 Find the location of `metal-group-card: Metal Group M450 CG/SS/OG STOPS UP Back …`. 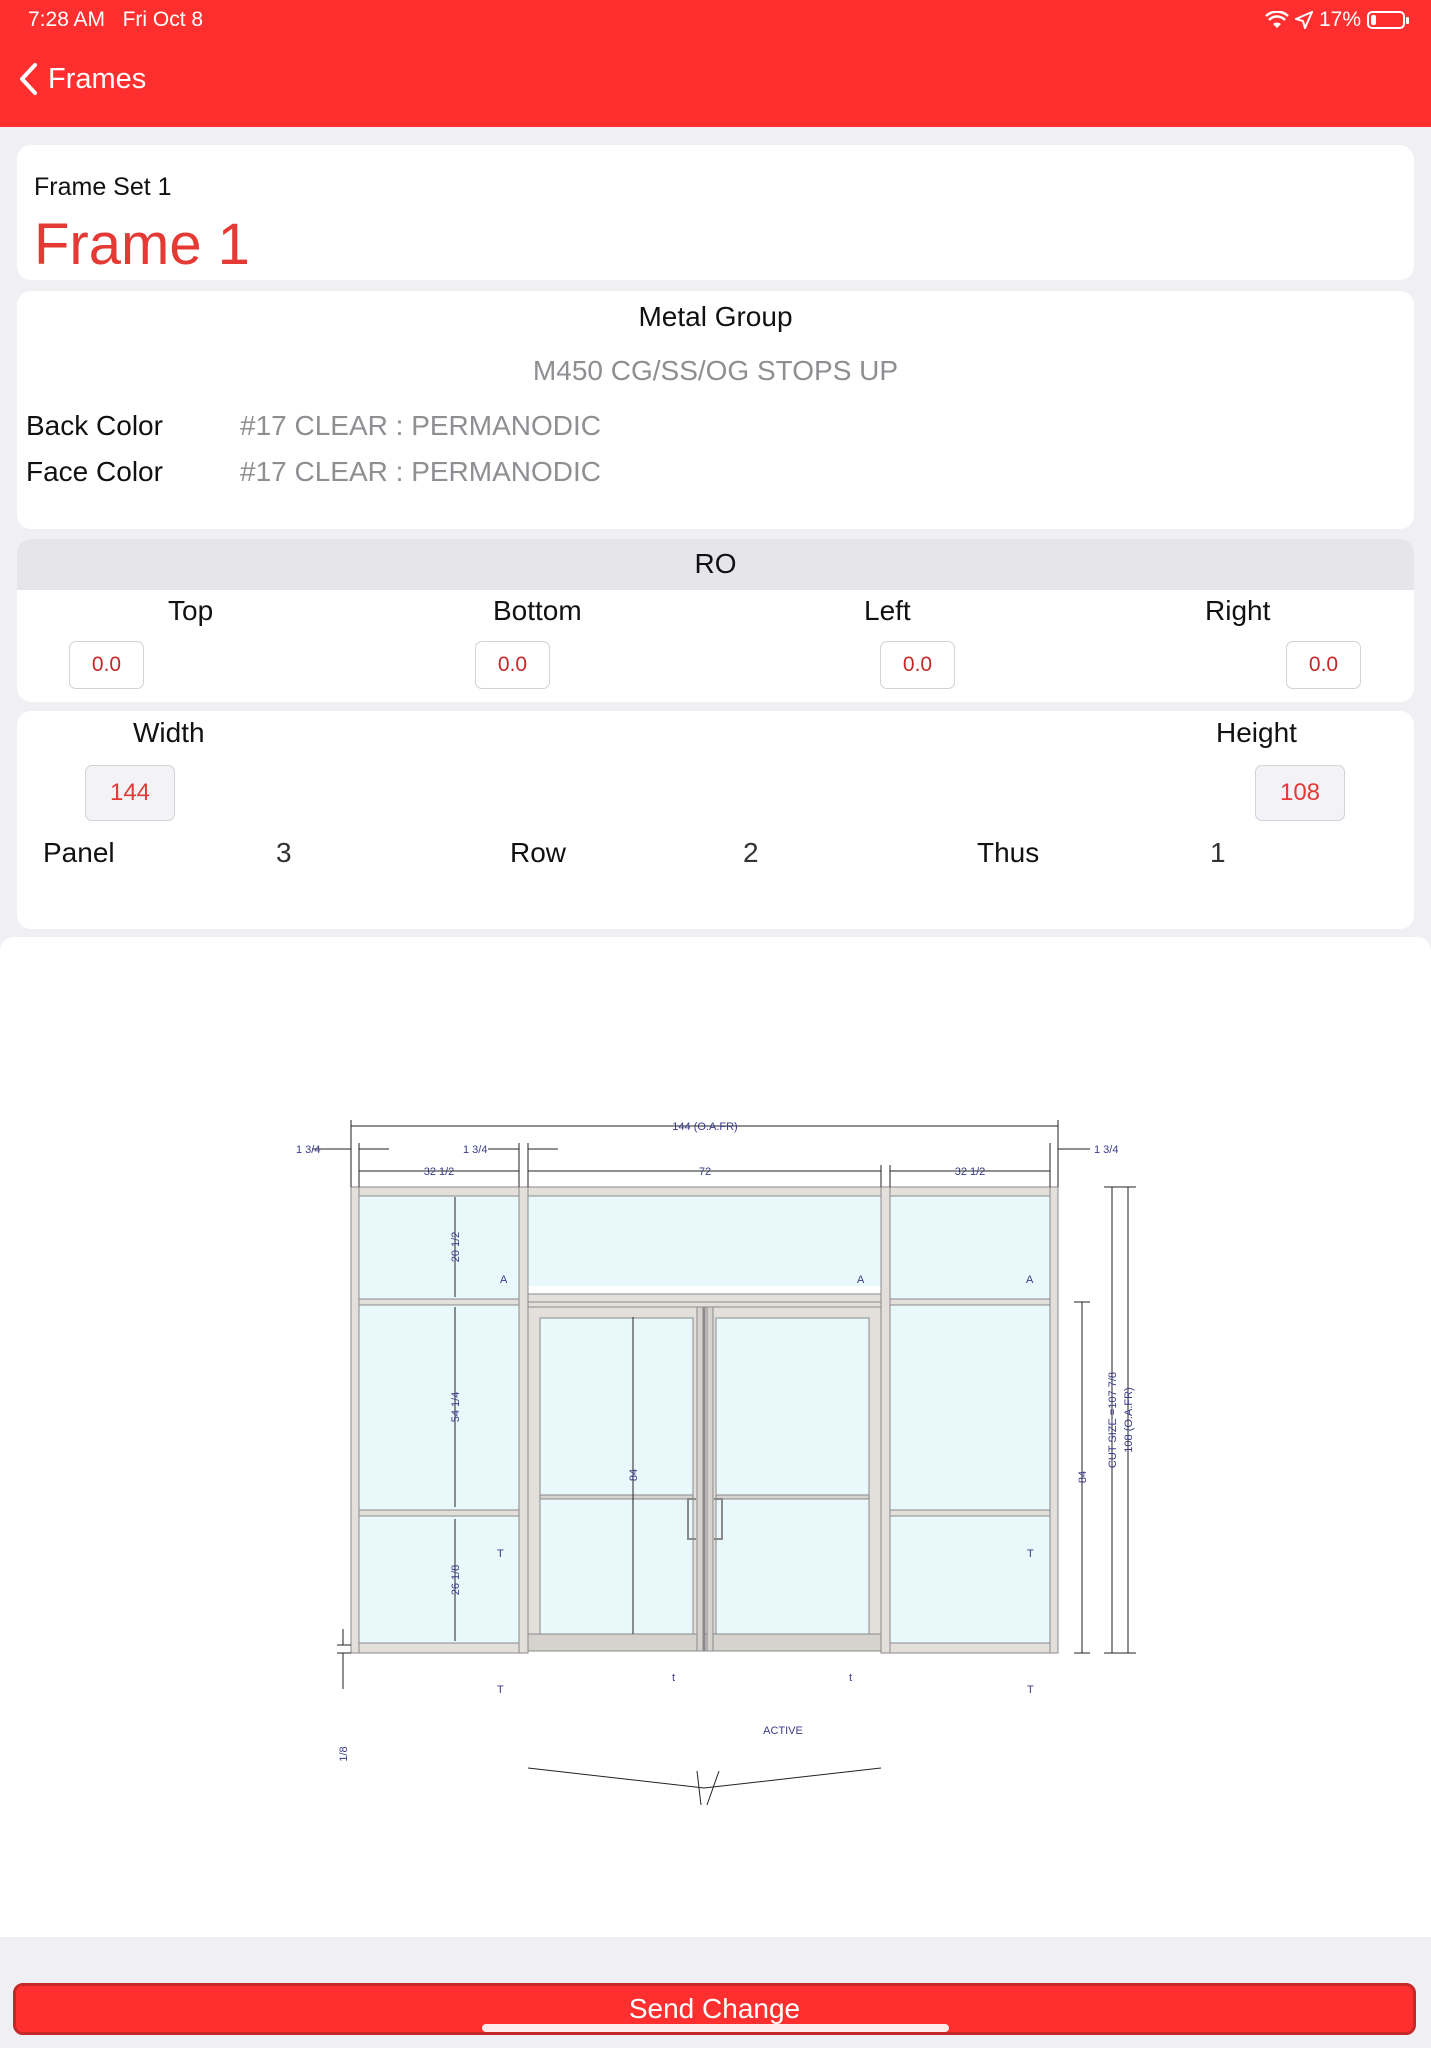

metal-group-card: Metal Group M450 CG/SS/OG STOPS UP Back … is located at coordinates (715, 410).